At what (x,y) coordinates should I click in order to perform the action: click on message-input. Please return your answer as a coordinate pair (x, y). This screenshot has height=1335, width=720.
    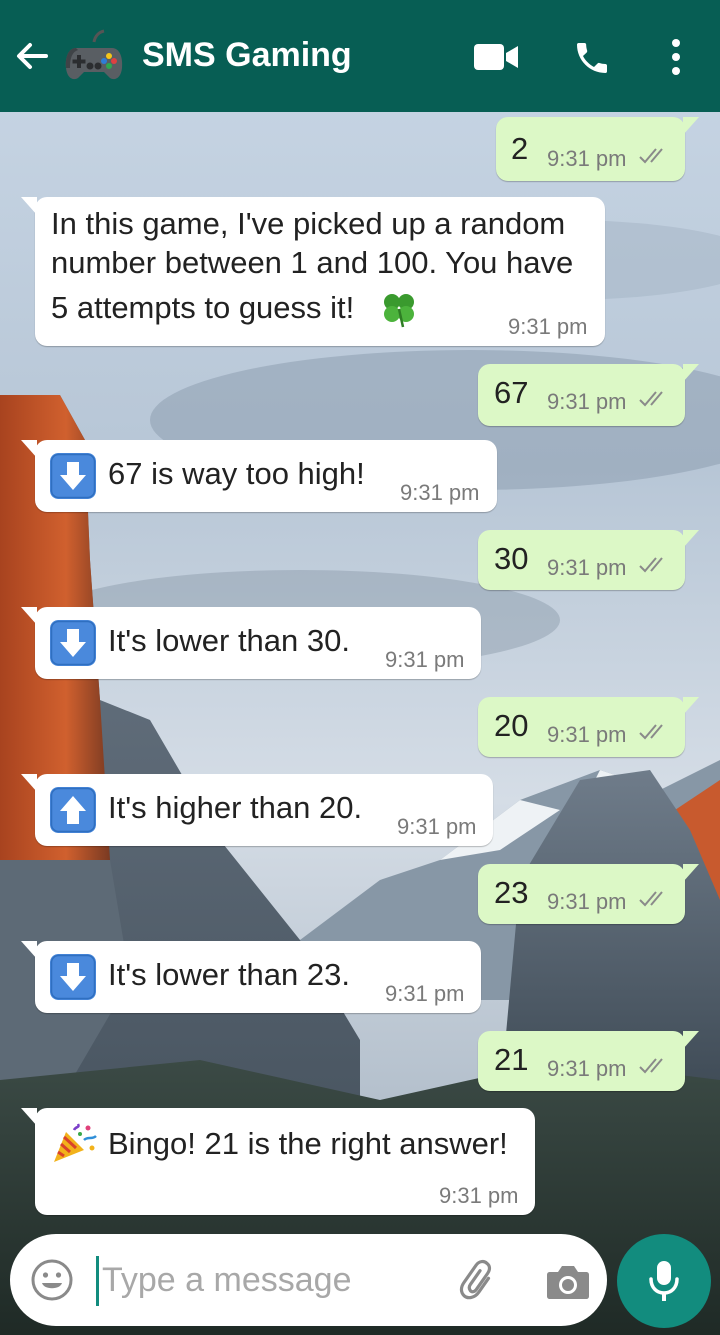
    Looking at the image, I should click on (267, 1280).